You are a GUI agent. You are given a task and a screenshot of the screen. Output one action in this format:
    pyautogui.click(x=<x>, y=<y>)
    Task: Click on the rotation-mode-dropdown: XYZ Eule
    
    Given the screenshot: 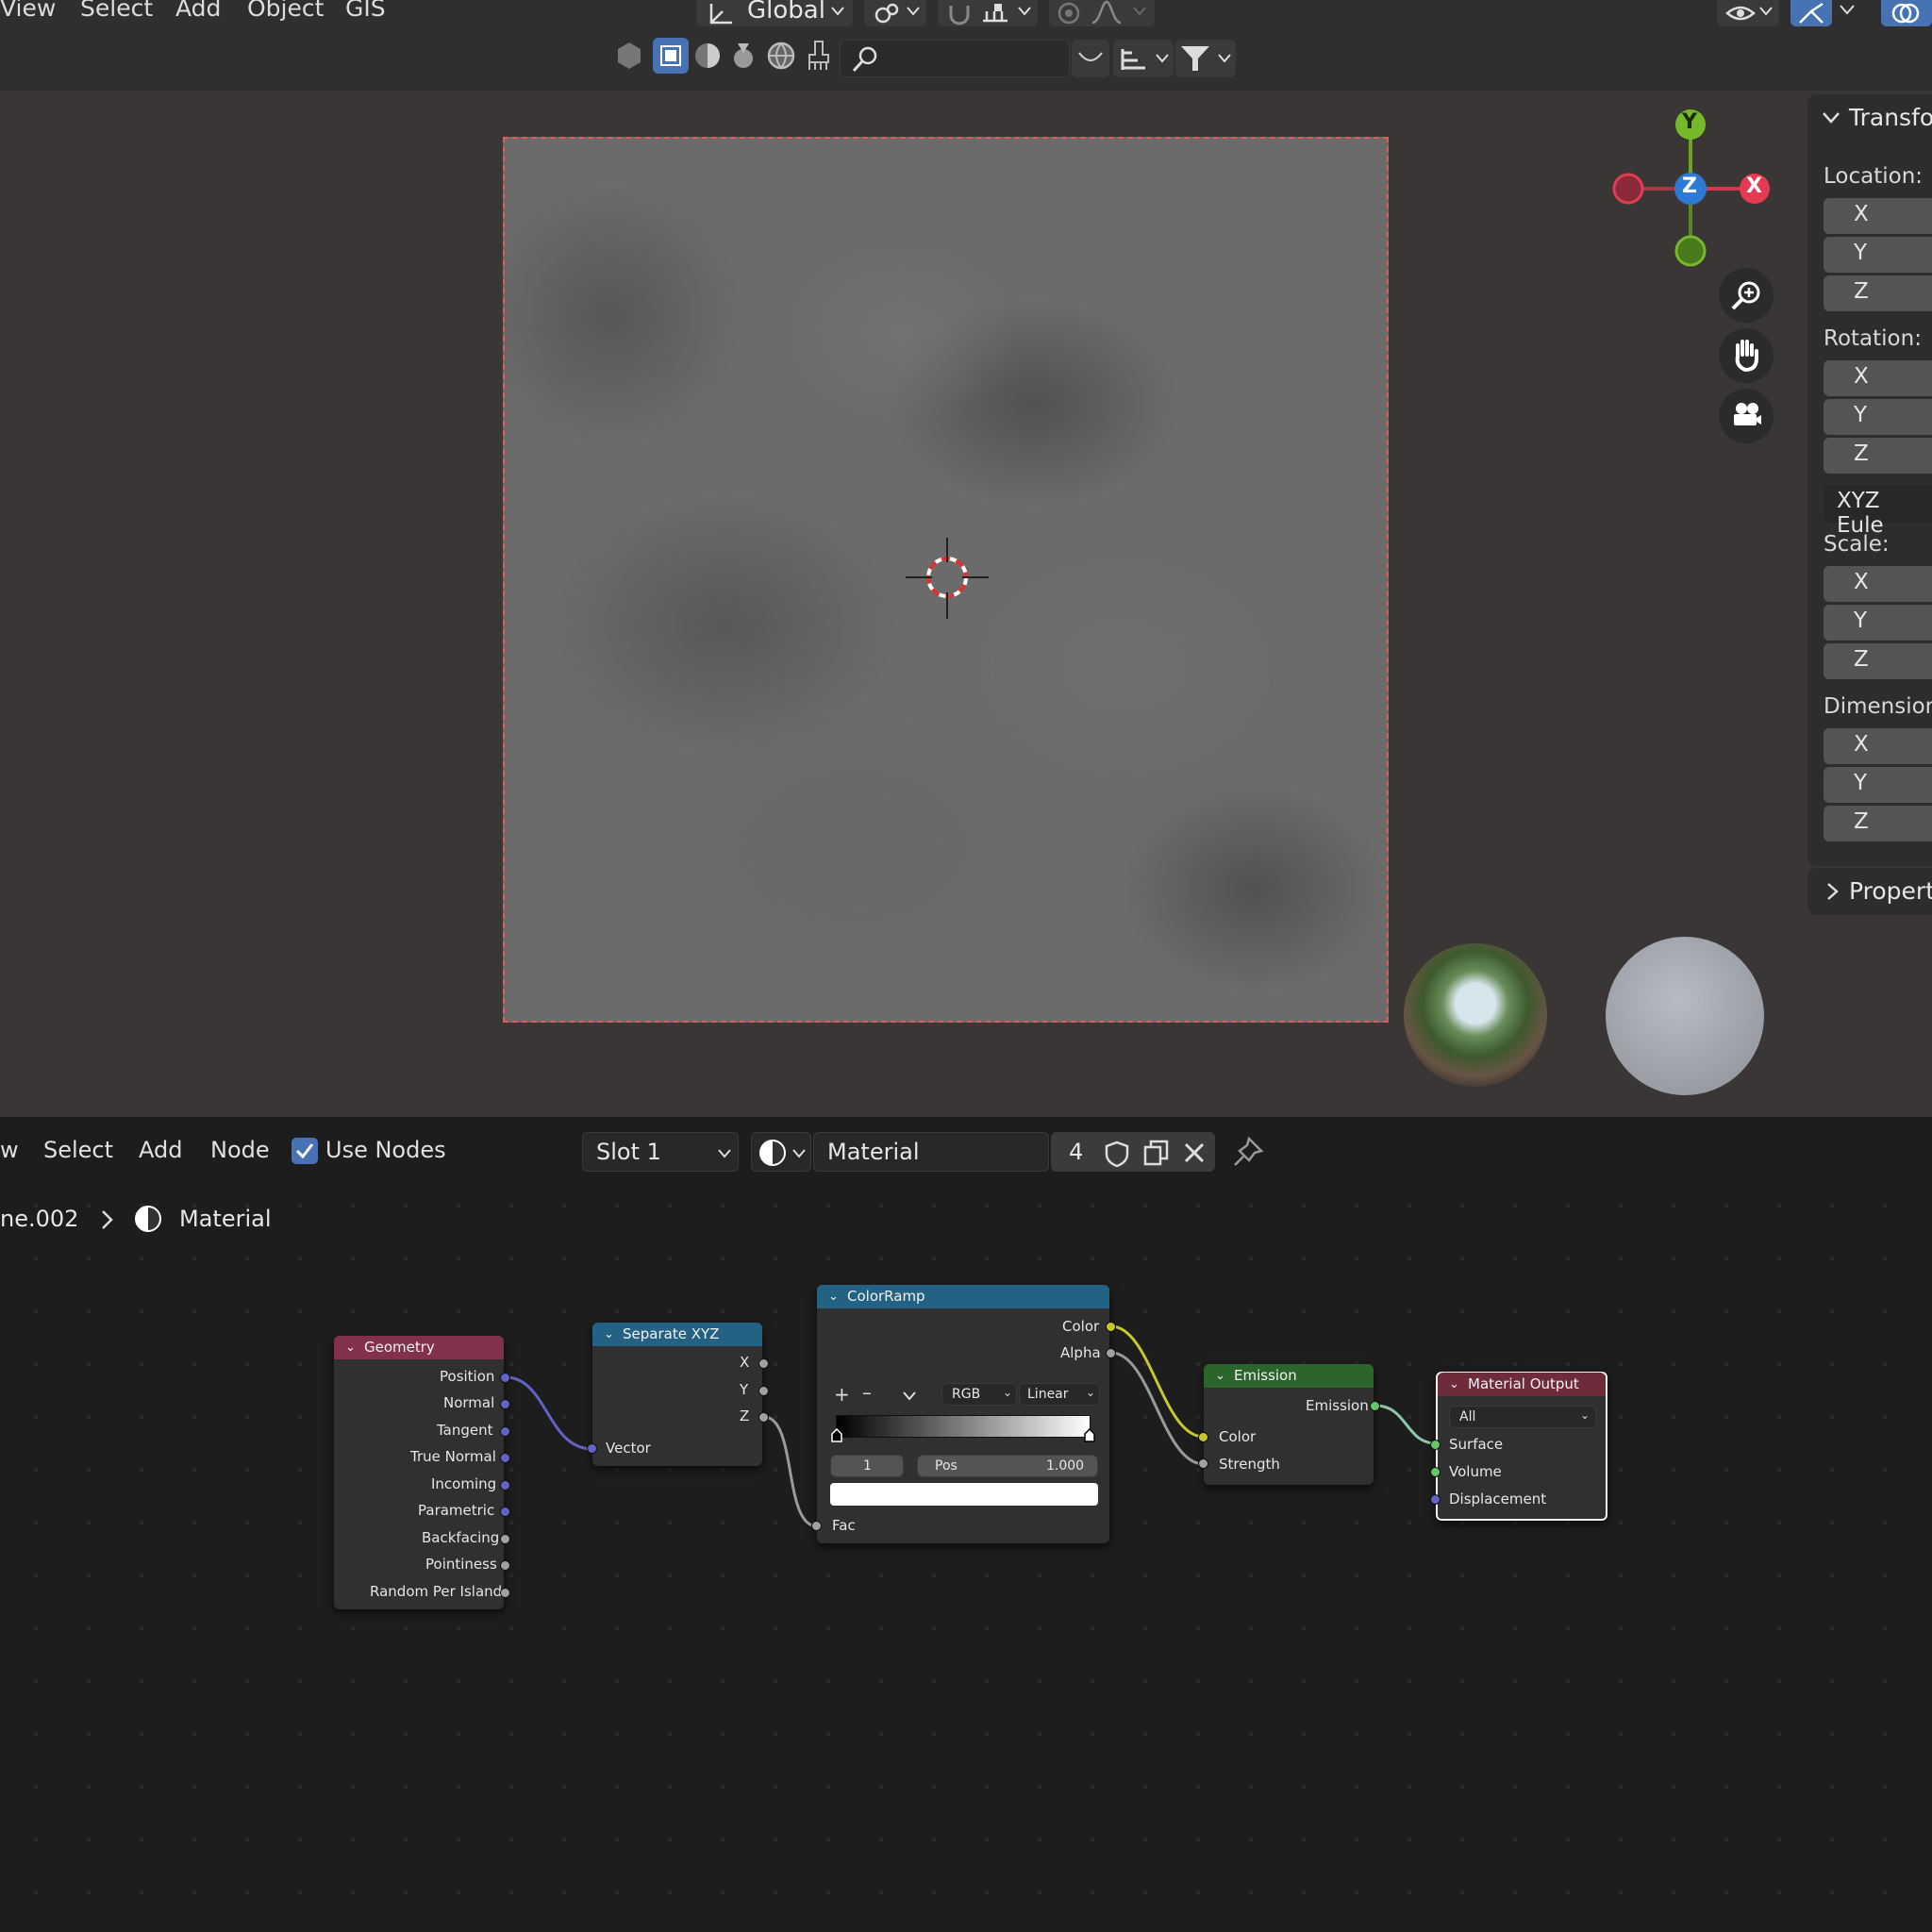 What is the action you would take?
    pyautogui.click(x=1878, y=512)
    